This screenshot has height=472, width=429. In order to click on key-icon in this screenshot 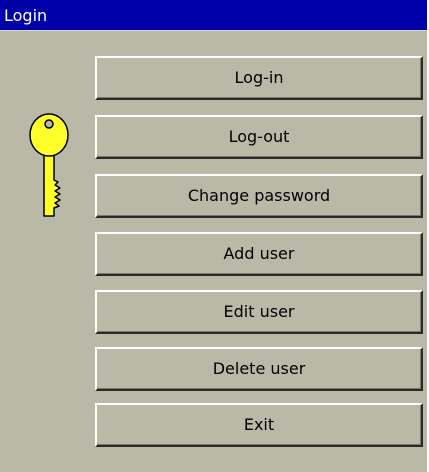, I will do `click(49, 165)`.